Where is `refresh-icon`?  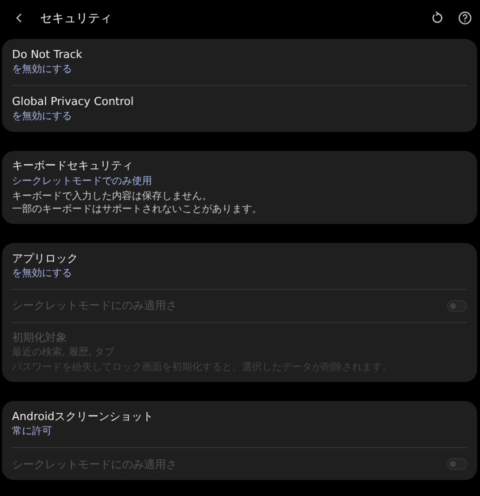
refresh-icon is located at coordinates (437, 18).